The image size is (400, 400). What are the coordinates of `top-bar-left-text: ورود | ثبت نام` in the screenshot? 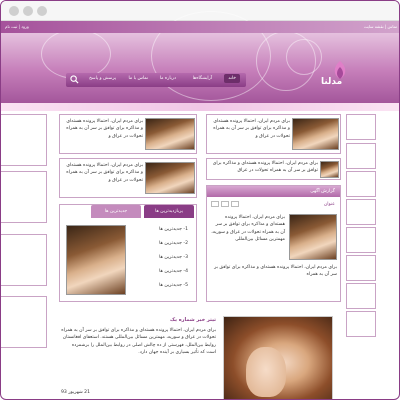 It's located at (17, 26).